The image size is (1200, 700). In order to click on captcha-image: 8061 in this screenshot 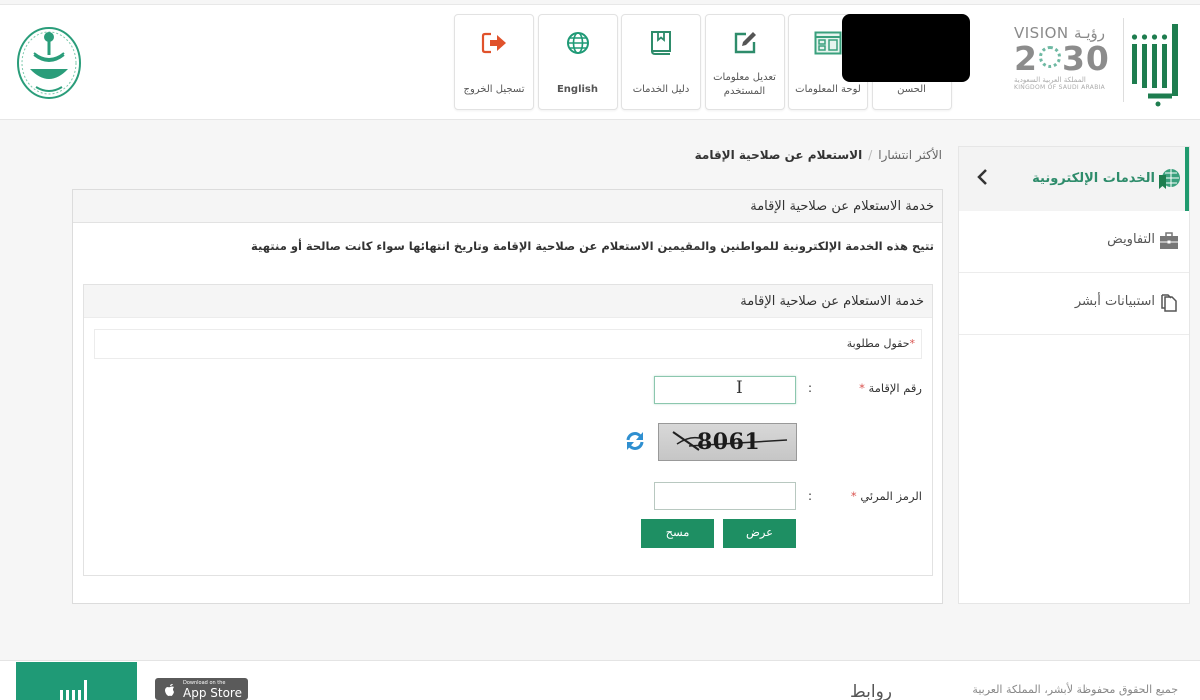, I will do `click(727, 442)`.